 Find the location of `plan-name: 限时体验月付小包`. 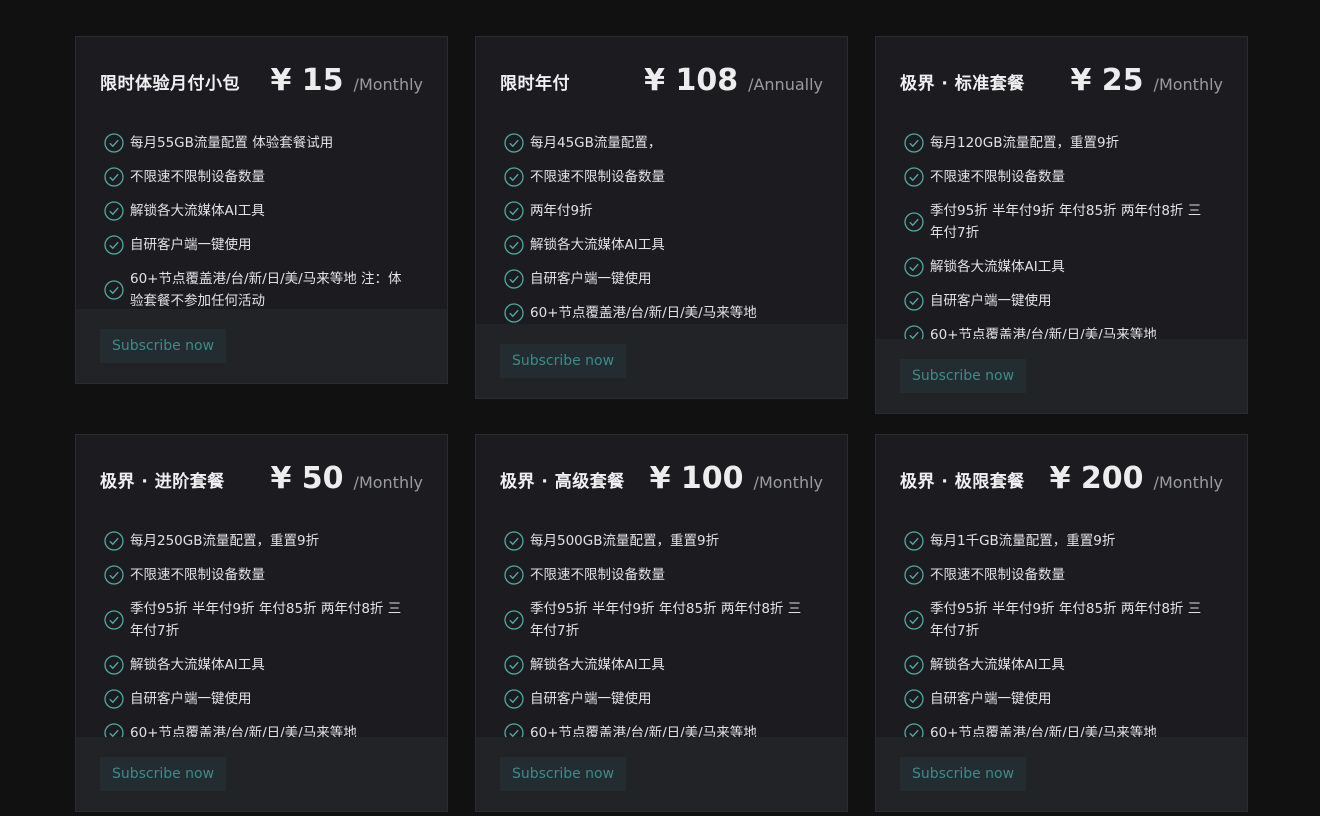

plan-name: 限时体验月付小包 is located at coordinates (170, 84).